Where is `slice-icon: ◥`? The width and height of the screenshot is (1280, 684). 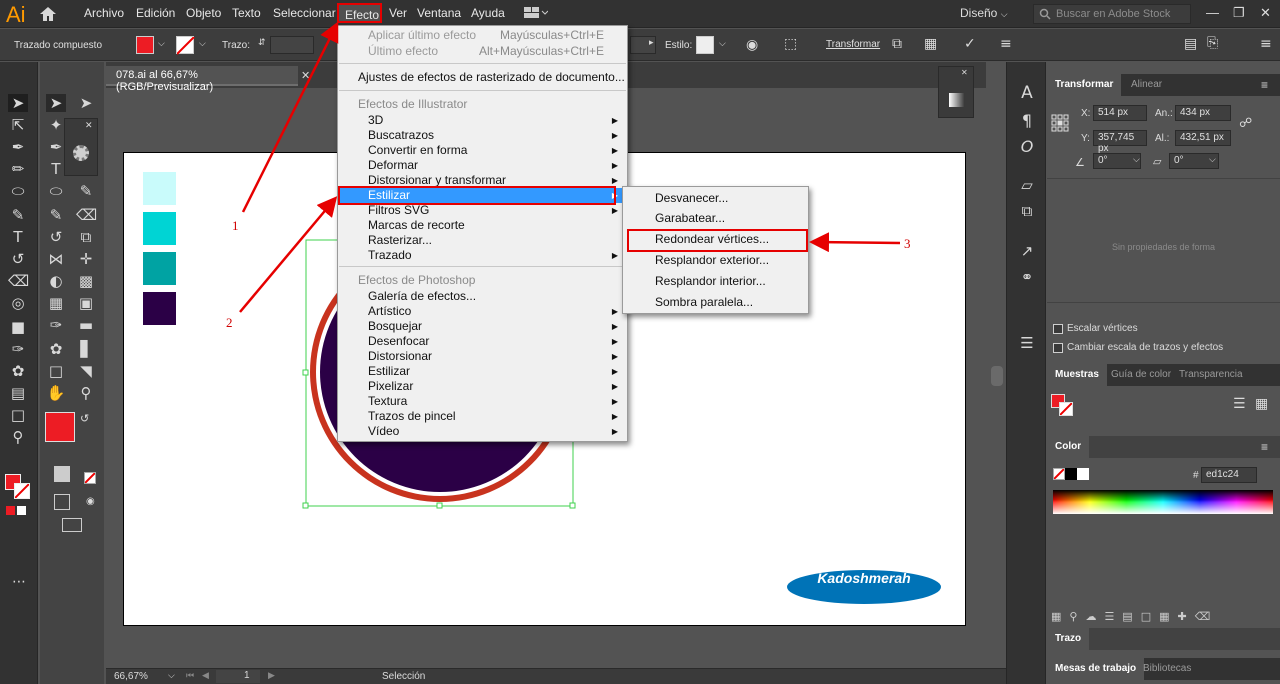
slice-icon: ◥ is located at coordinates (86, 371).